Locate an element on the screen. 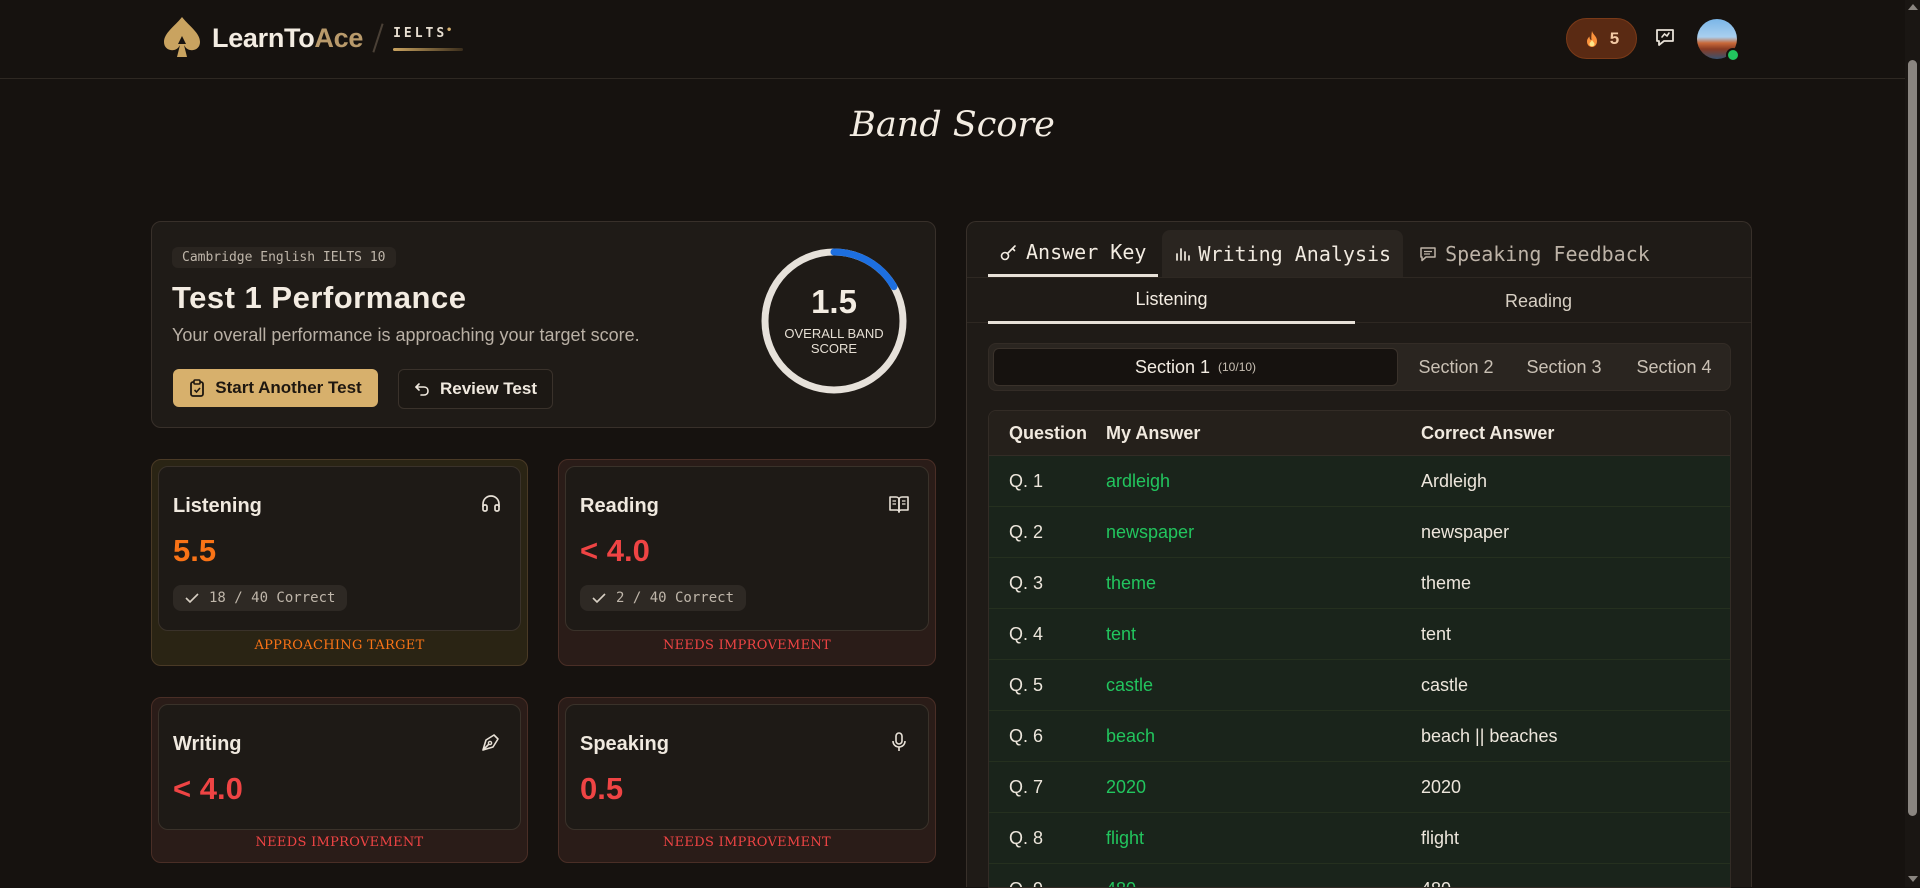  correct-count-text: 2 / 40 Correct is located at coordinates (675, 598).